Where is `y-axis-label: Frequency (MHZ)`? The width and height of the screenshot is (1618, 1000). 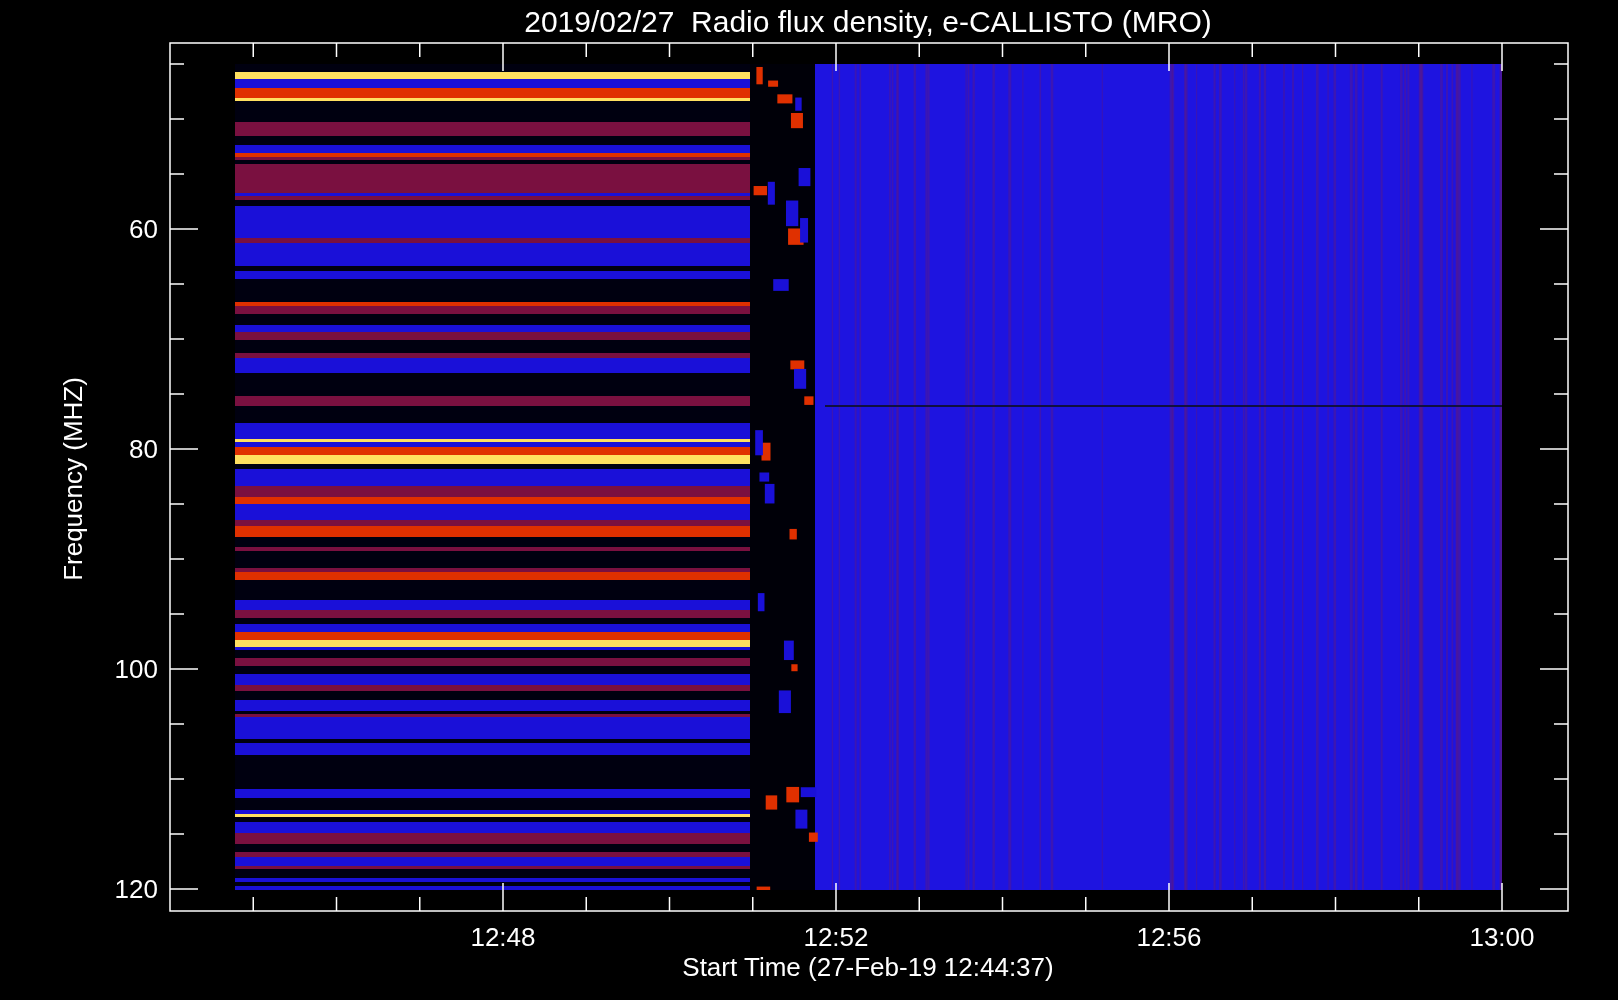 y-axis-label: Frequency (MHZ) is located at coordinates (73, 479).